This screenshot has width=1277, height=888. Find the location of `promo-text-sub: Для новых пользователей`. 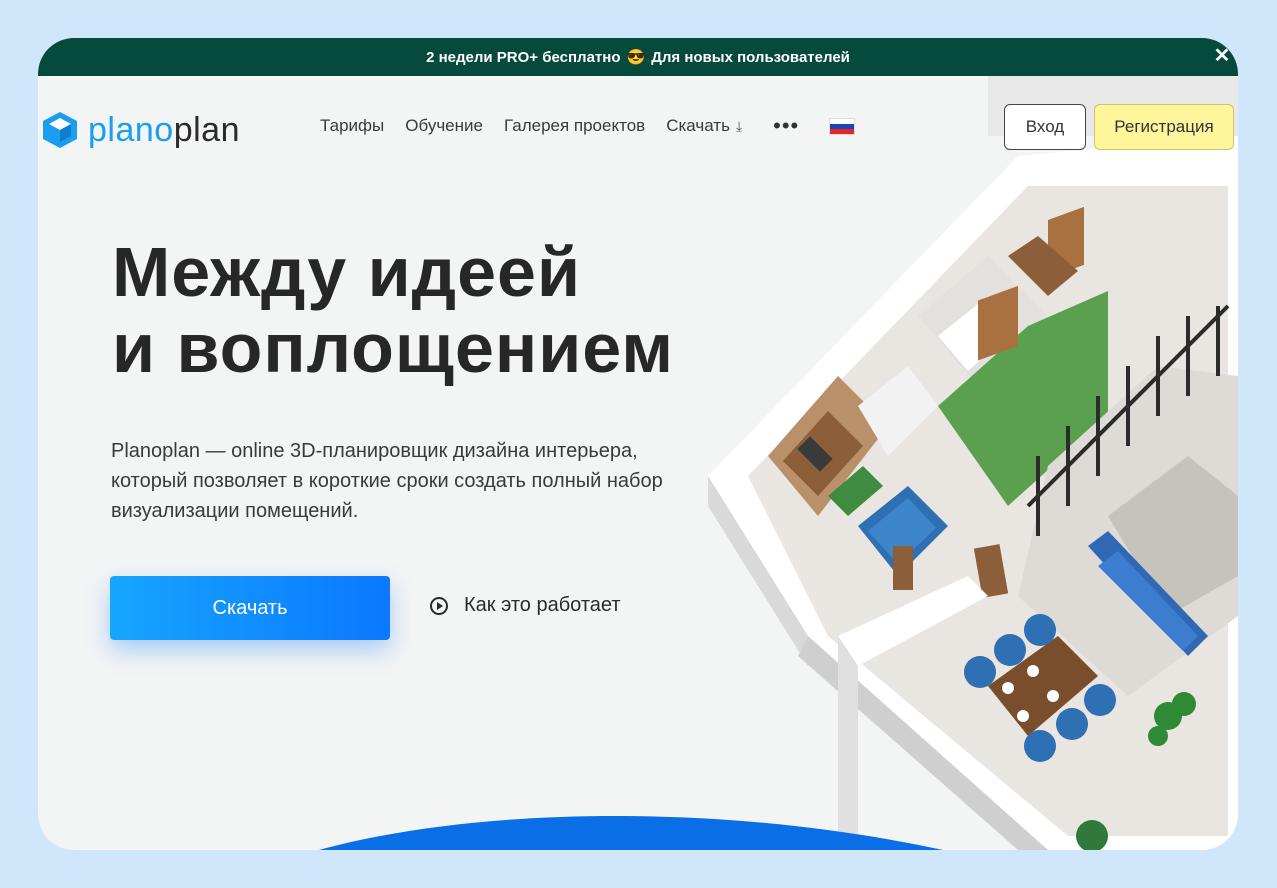

promo-text-sub: Для новых пользователей is located at coordinates (750, 57).